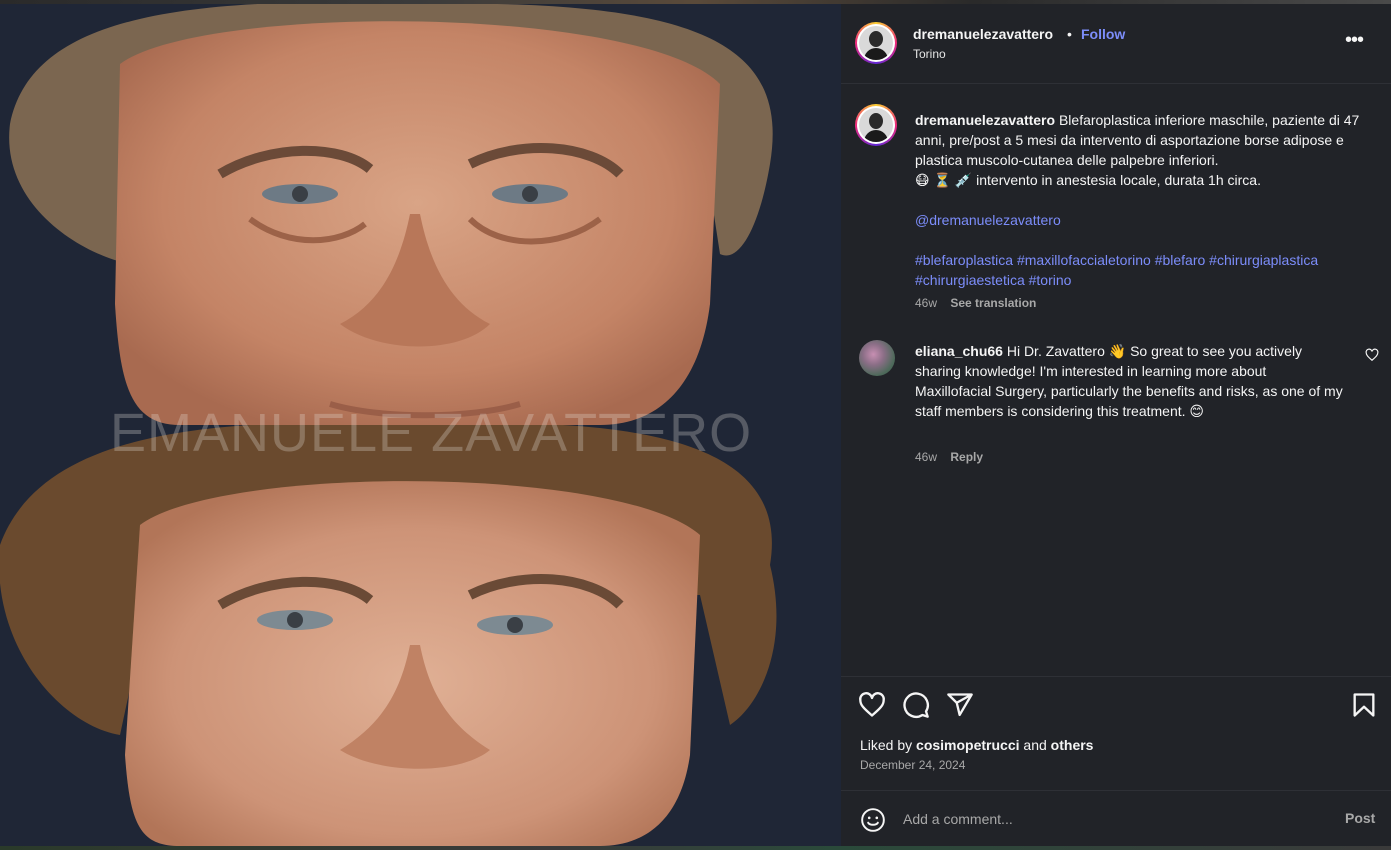  Describe the element at coordinates (873, 820) in the screenshot. I see `emoji-icon` at that location.